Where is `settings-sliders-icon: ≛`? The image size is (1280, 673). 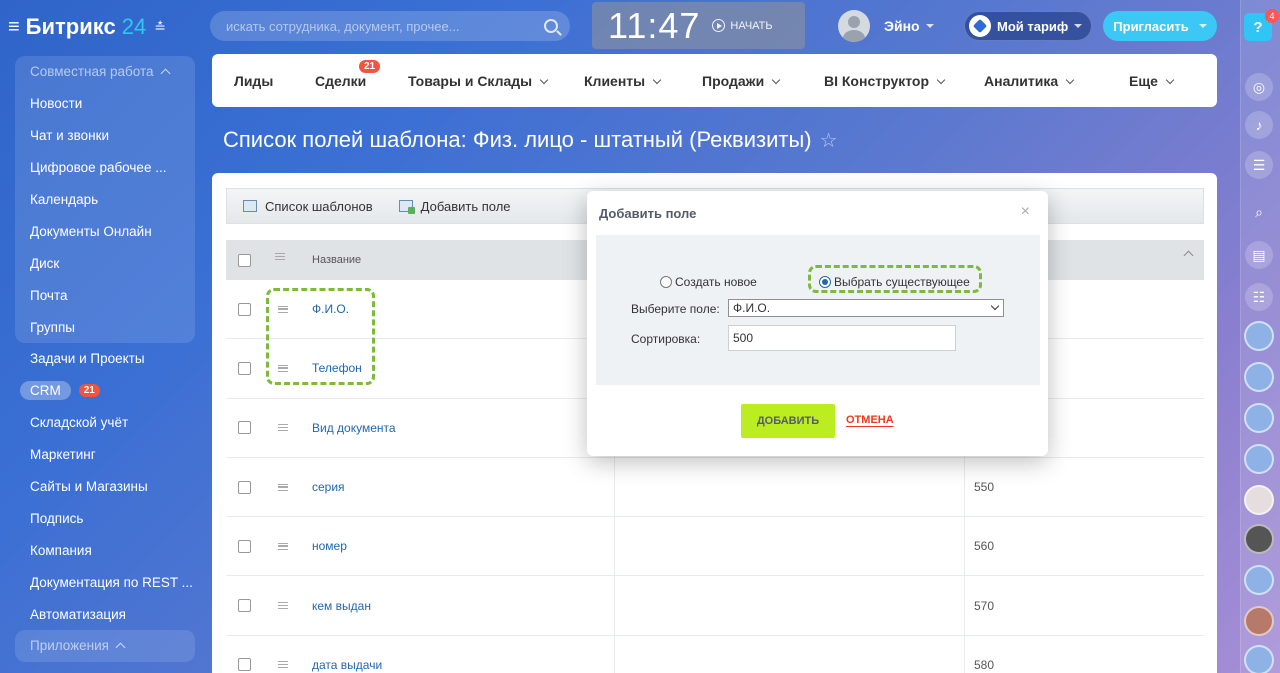 settings-sliders-icon: ≛ is located at coordinates (160, 27).